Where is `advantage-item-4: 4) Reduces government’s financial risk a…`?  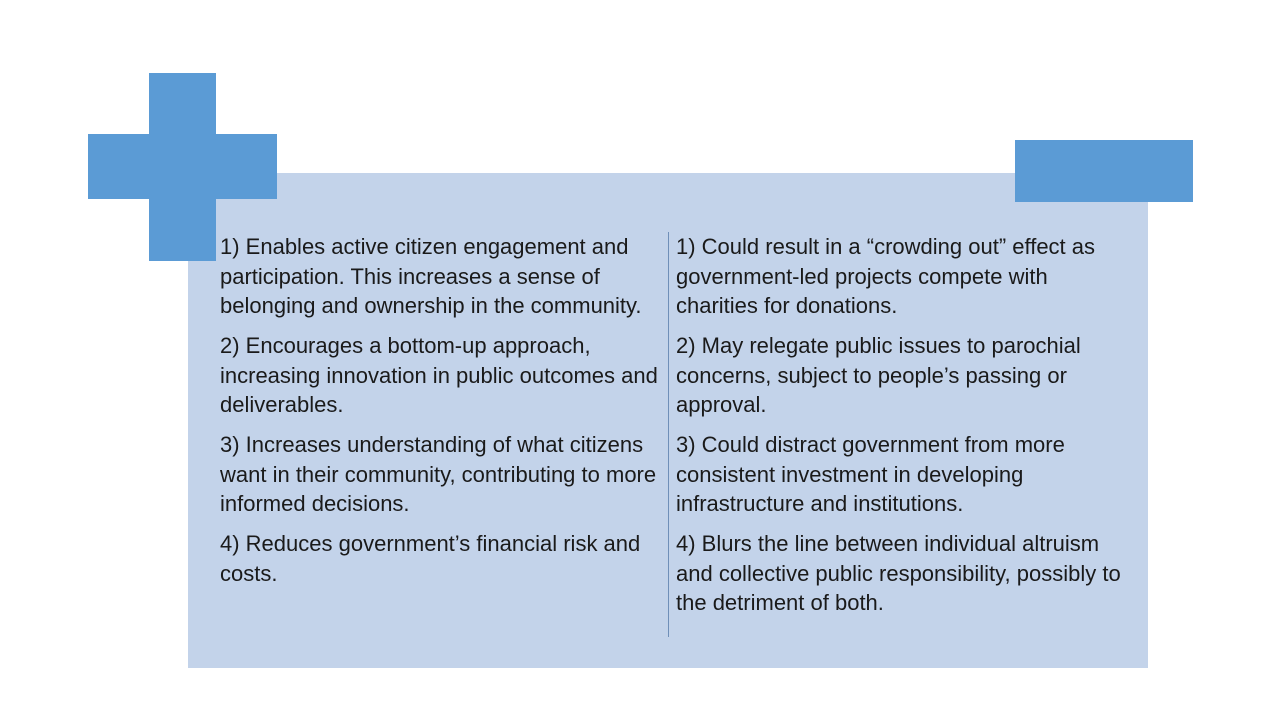 advantage-item-4: 4) Reduces government’s financial risk a… is located at coordinates (430, 558).